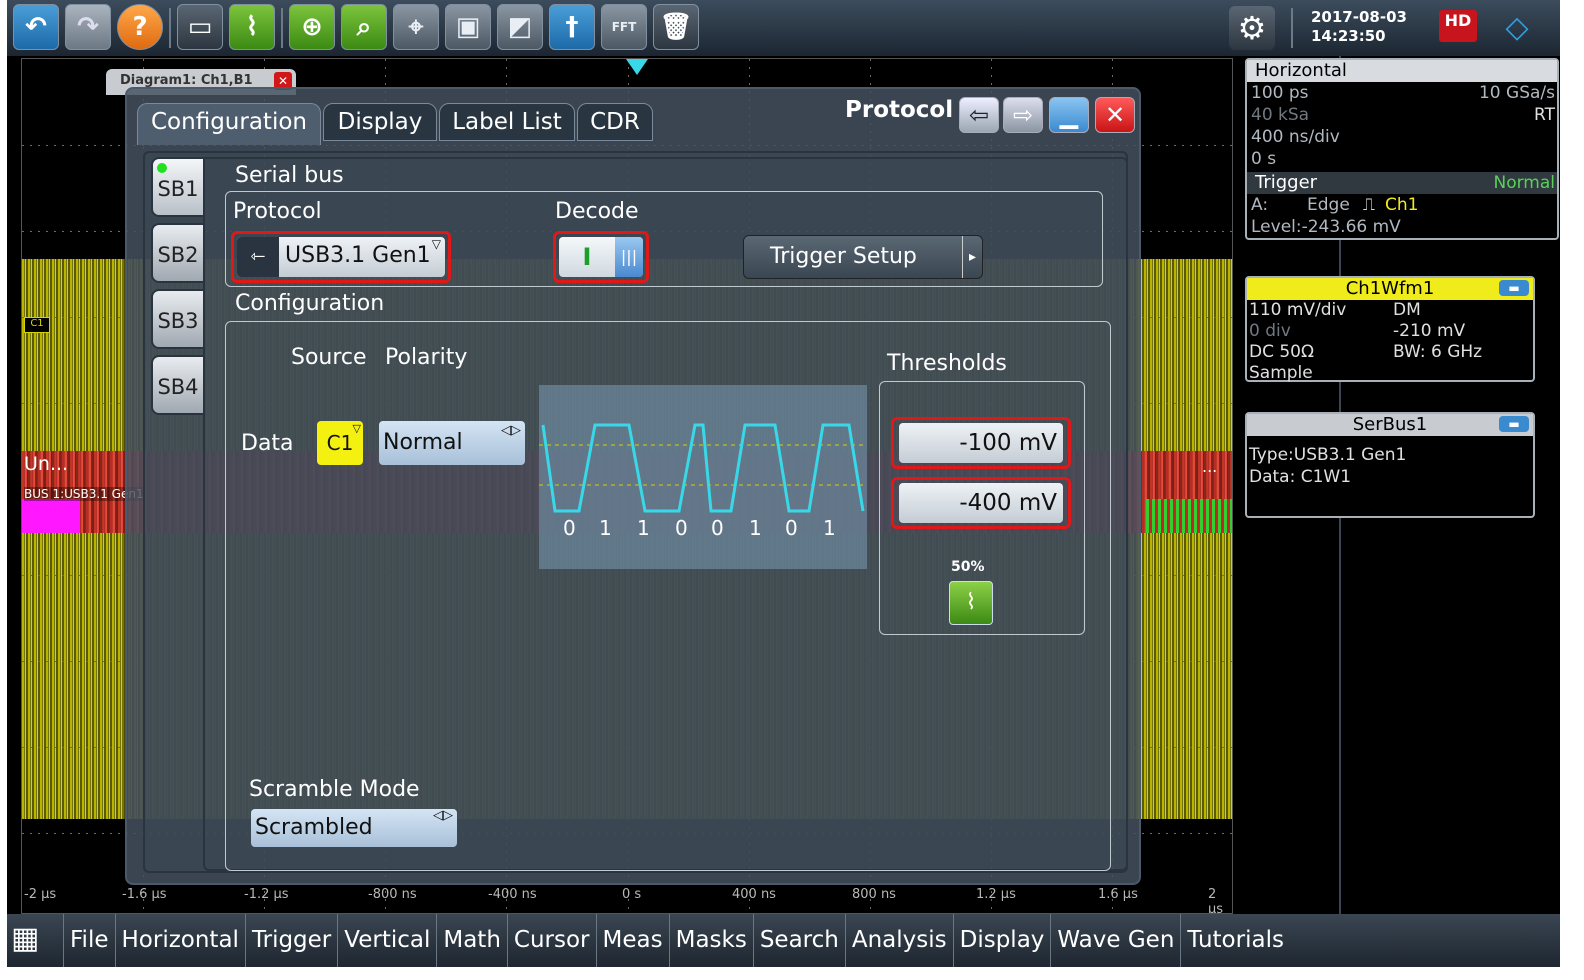  I want to click on sb-tab-1: SB1, so click(178, 187).